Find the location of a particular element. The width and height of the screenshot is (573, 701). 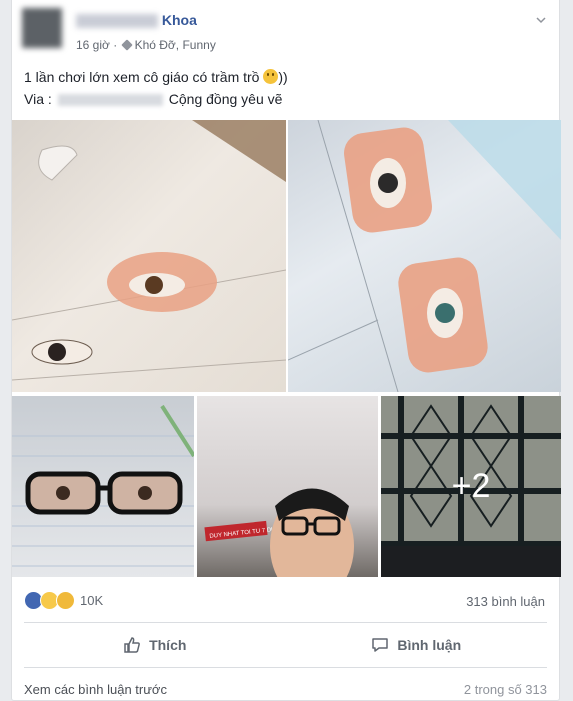

more-photos-count: +2 is located at coordinates (471, 486).